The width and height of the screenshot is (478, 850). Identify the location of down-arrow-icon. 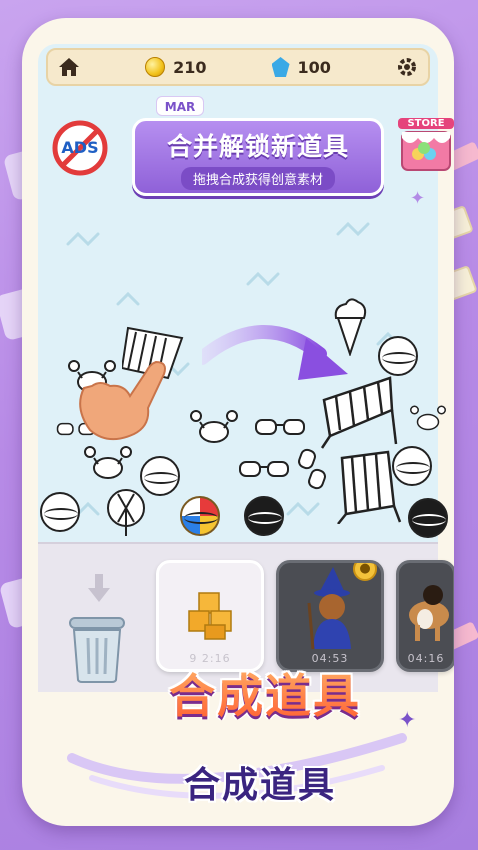
(99, 590).